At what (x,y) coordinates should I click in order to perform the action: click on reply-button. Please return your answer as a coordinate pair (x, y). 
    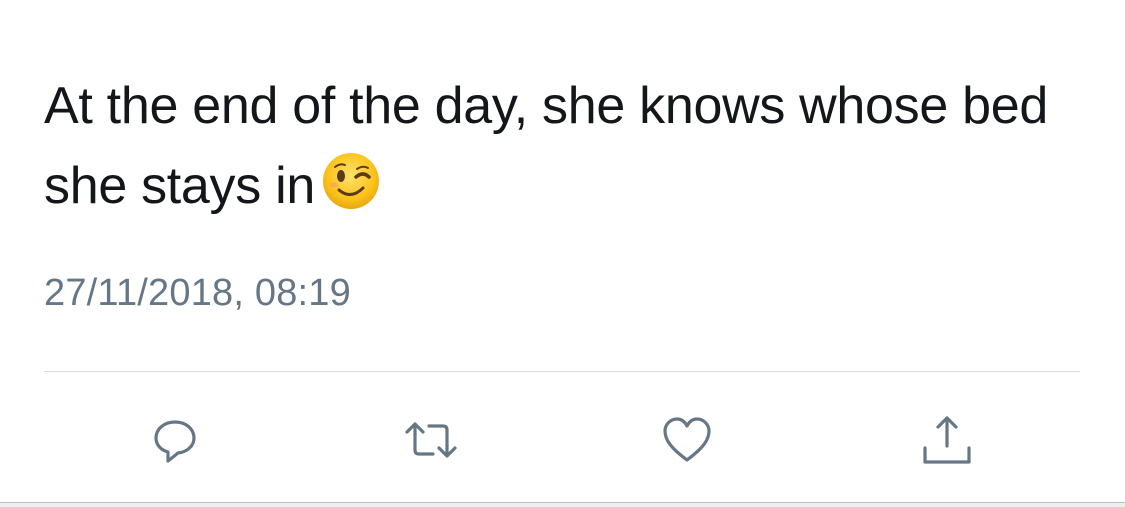
    Looking at the image, I should click on (175, 440).